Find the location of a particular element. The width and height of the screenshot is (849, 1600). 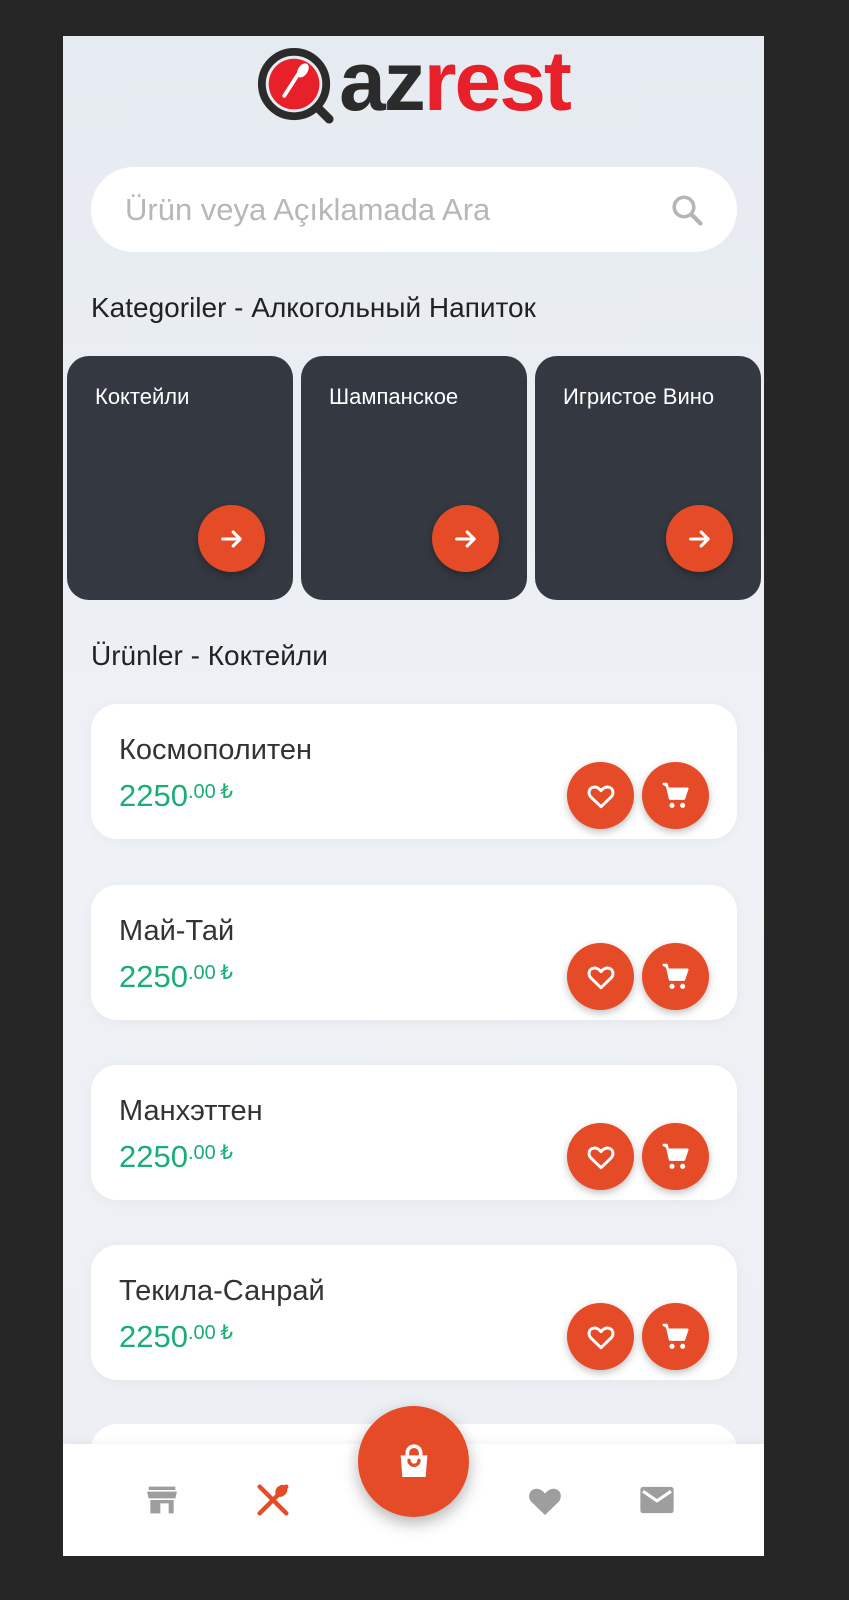

category-carousel: Коктейли Шампанское Игристое Вино is located at coordinates (415, 478).